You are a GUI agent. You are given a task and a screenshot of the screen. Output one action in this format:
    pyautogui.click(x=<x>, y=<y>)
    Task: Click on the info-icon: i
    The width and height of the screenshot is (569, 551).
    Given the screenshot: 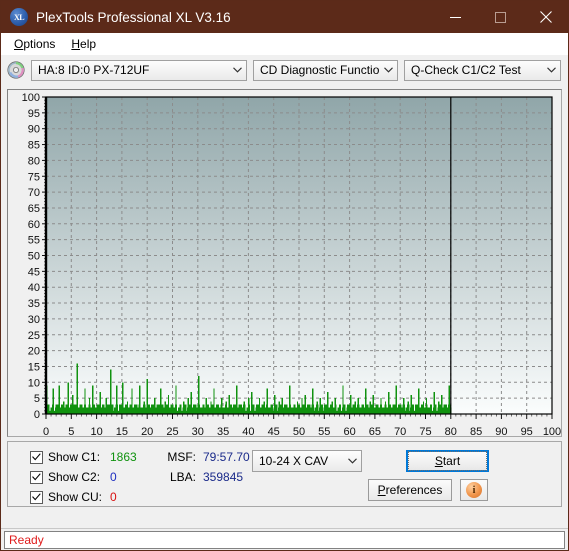 What is the action you would take?
    pyautogui.click(x=474, y=490)
    